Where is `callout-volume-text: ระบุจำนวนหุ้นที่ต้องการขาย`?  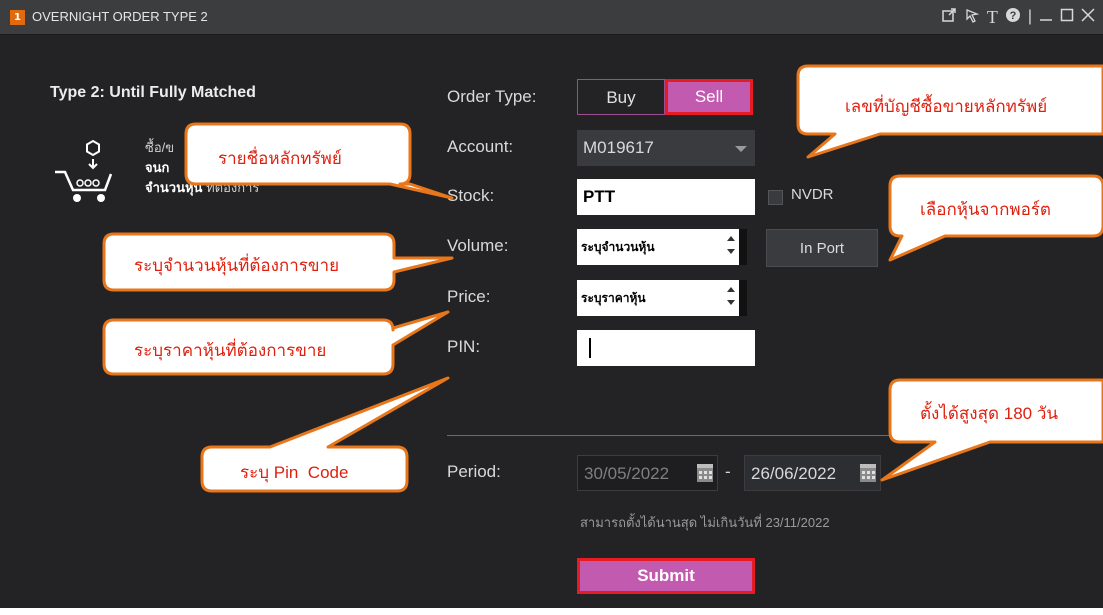 callout-volume-text: ระบุจำนวนหุ้นที่ต้องการขาย is located at coordinates (237, 265).